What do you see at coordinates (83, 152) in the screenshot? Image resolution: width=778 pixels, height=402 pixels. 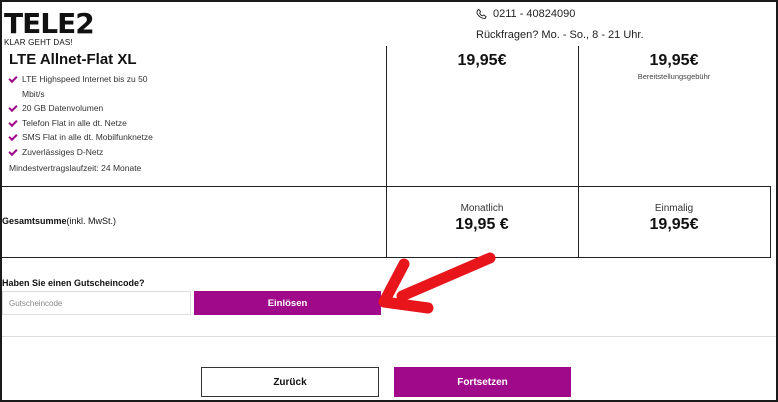 I see `list-item: Zuverlässiges D-Netz` at bounding box center [83, 152].